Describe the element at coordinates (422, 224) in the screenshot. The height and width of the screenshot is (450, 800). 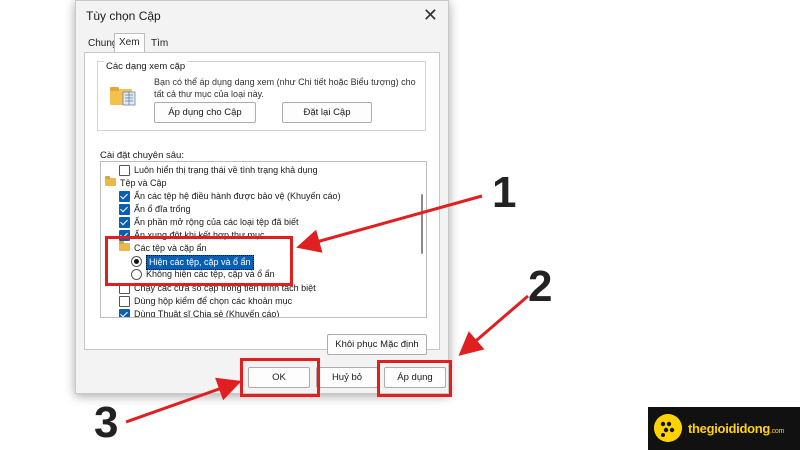
I see `scroll-thumb` at that location.